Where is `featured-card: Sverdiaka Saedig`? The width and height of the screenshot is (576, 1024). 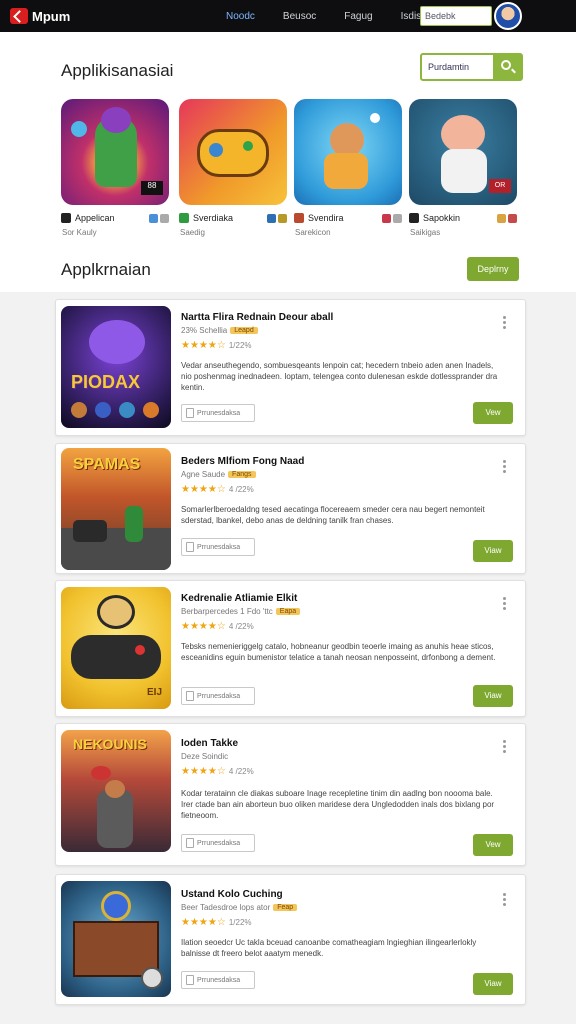
featured-card: Sverdiaka Saedig is located at coordinates (233, 168).